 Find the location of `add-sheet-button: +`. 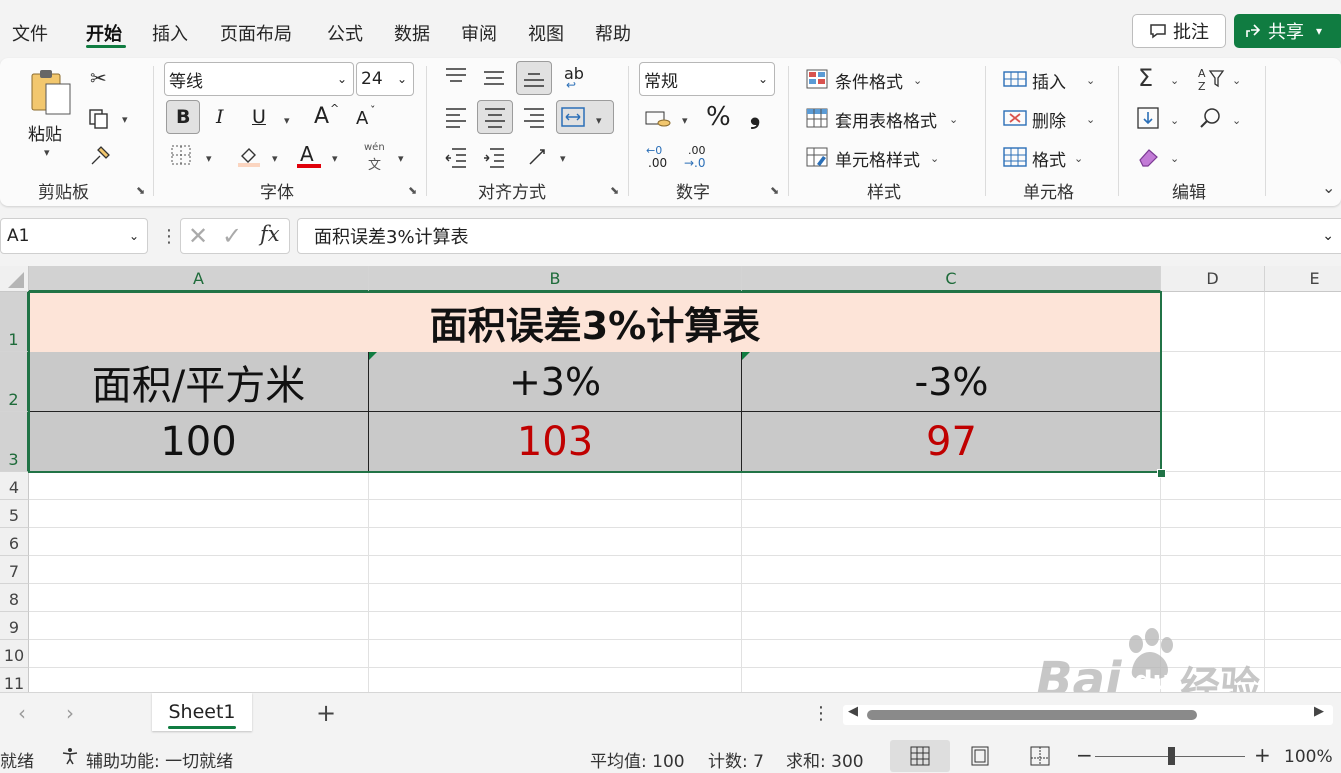

add-sheet-button: + is located at coordinates (326, 713).